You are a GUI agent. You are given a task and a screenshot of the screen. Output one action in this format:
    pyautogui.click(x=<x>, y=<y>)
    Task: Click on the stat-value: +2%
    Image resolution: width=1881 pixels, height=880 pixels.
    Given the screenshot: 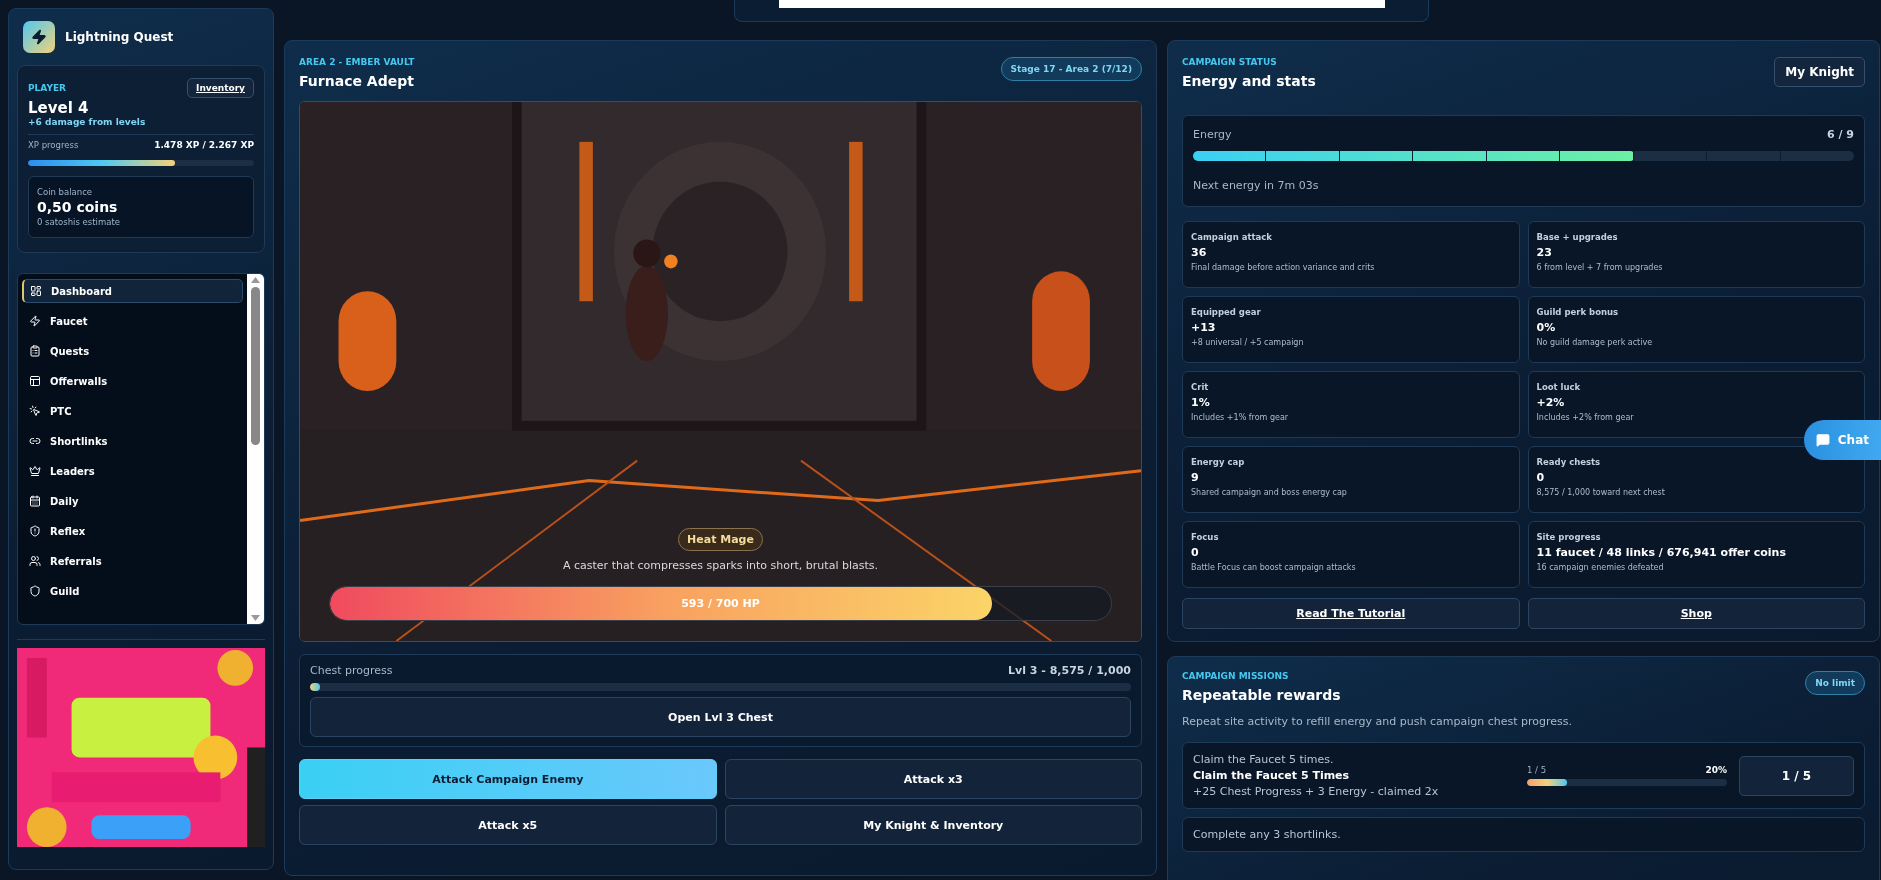 What is the action you would take?
    pyautogui.click(x=1550, y=402)
    